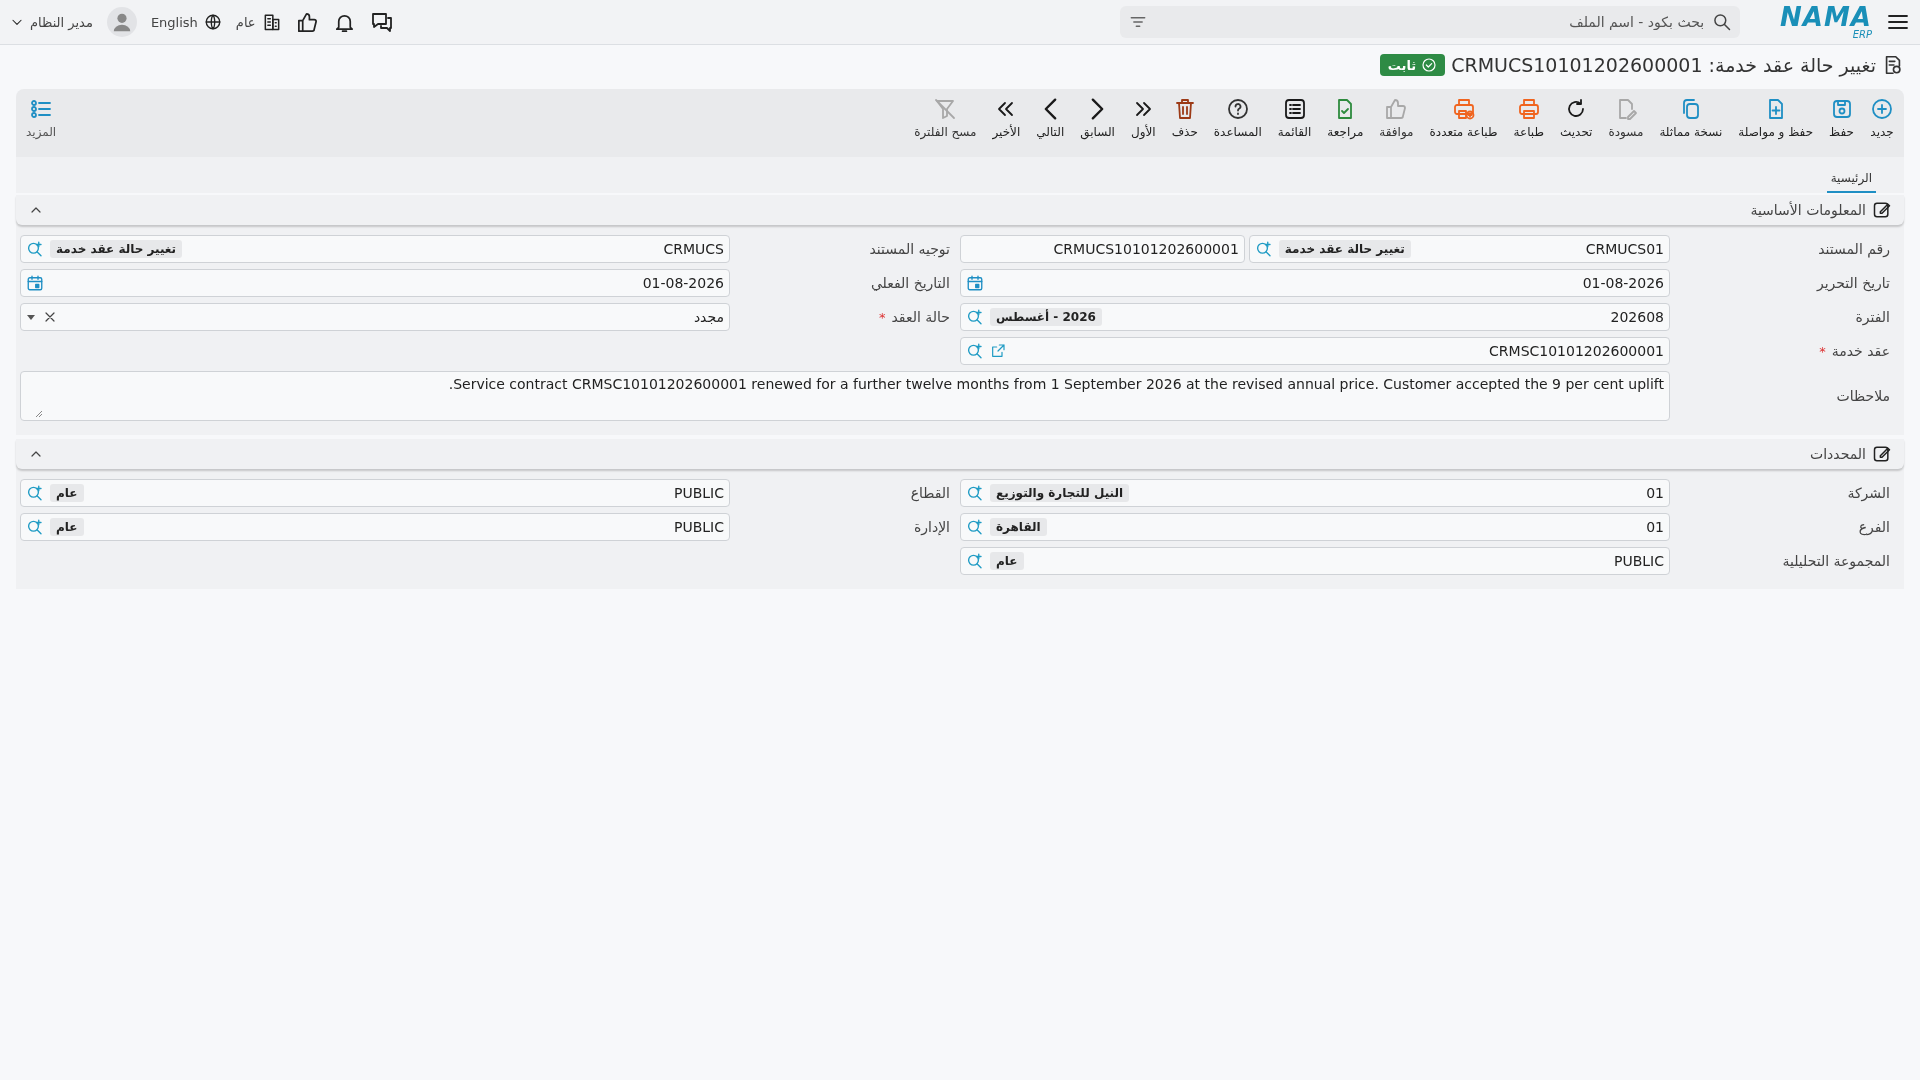 This screenshot has height=1080, width=1920. I want to click on chevron-left-icon, so click(1050, 109).